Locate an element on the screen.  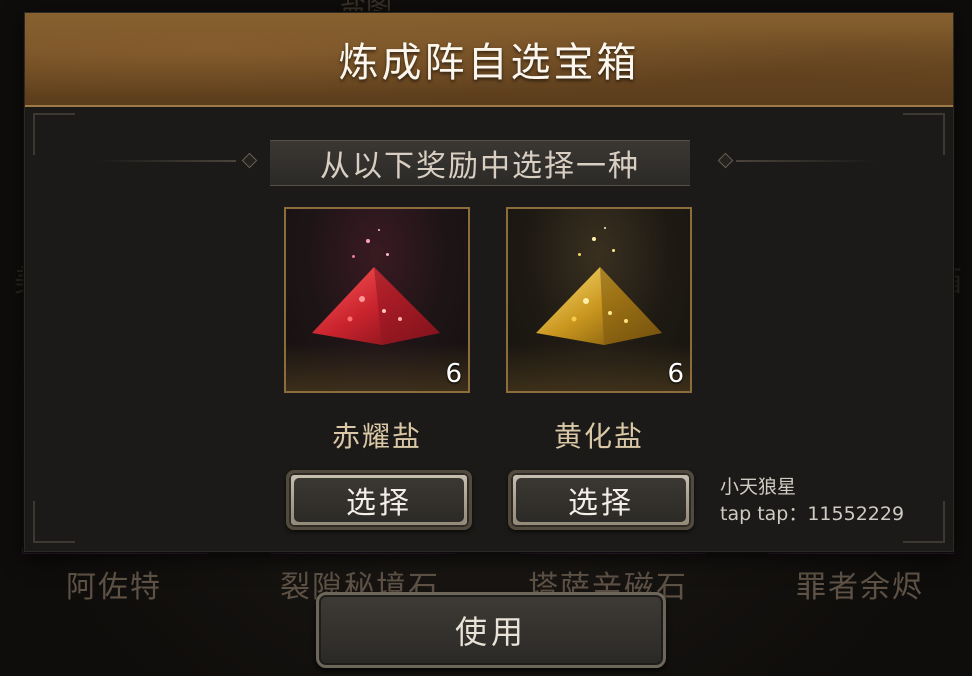
subtitle-banner: 从以下奖励中选择一种 is located at coordinates (480, 163).